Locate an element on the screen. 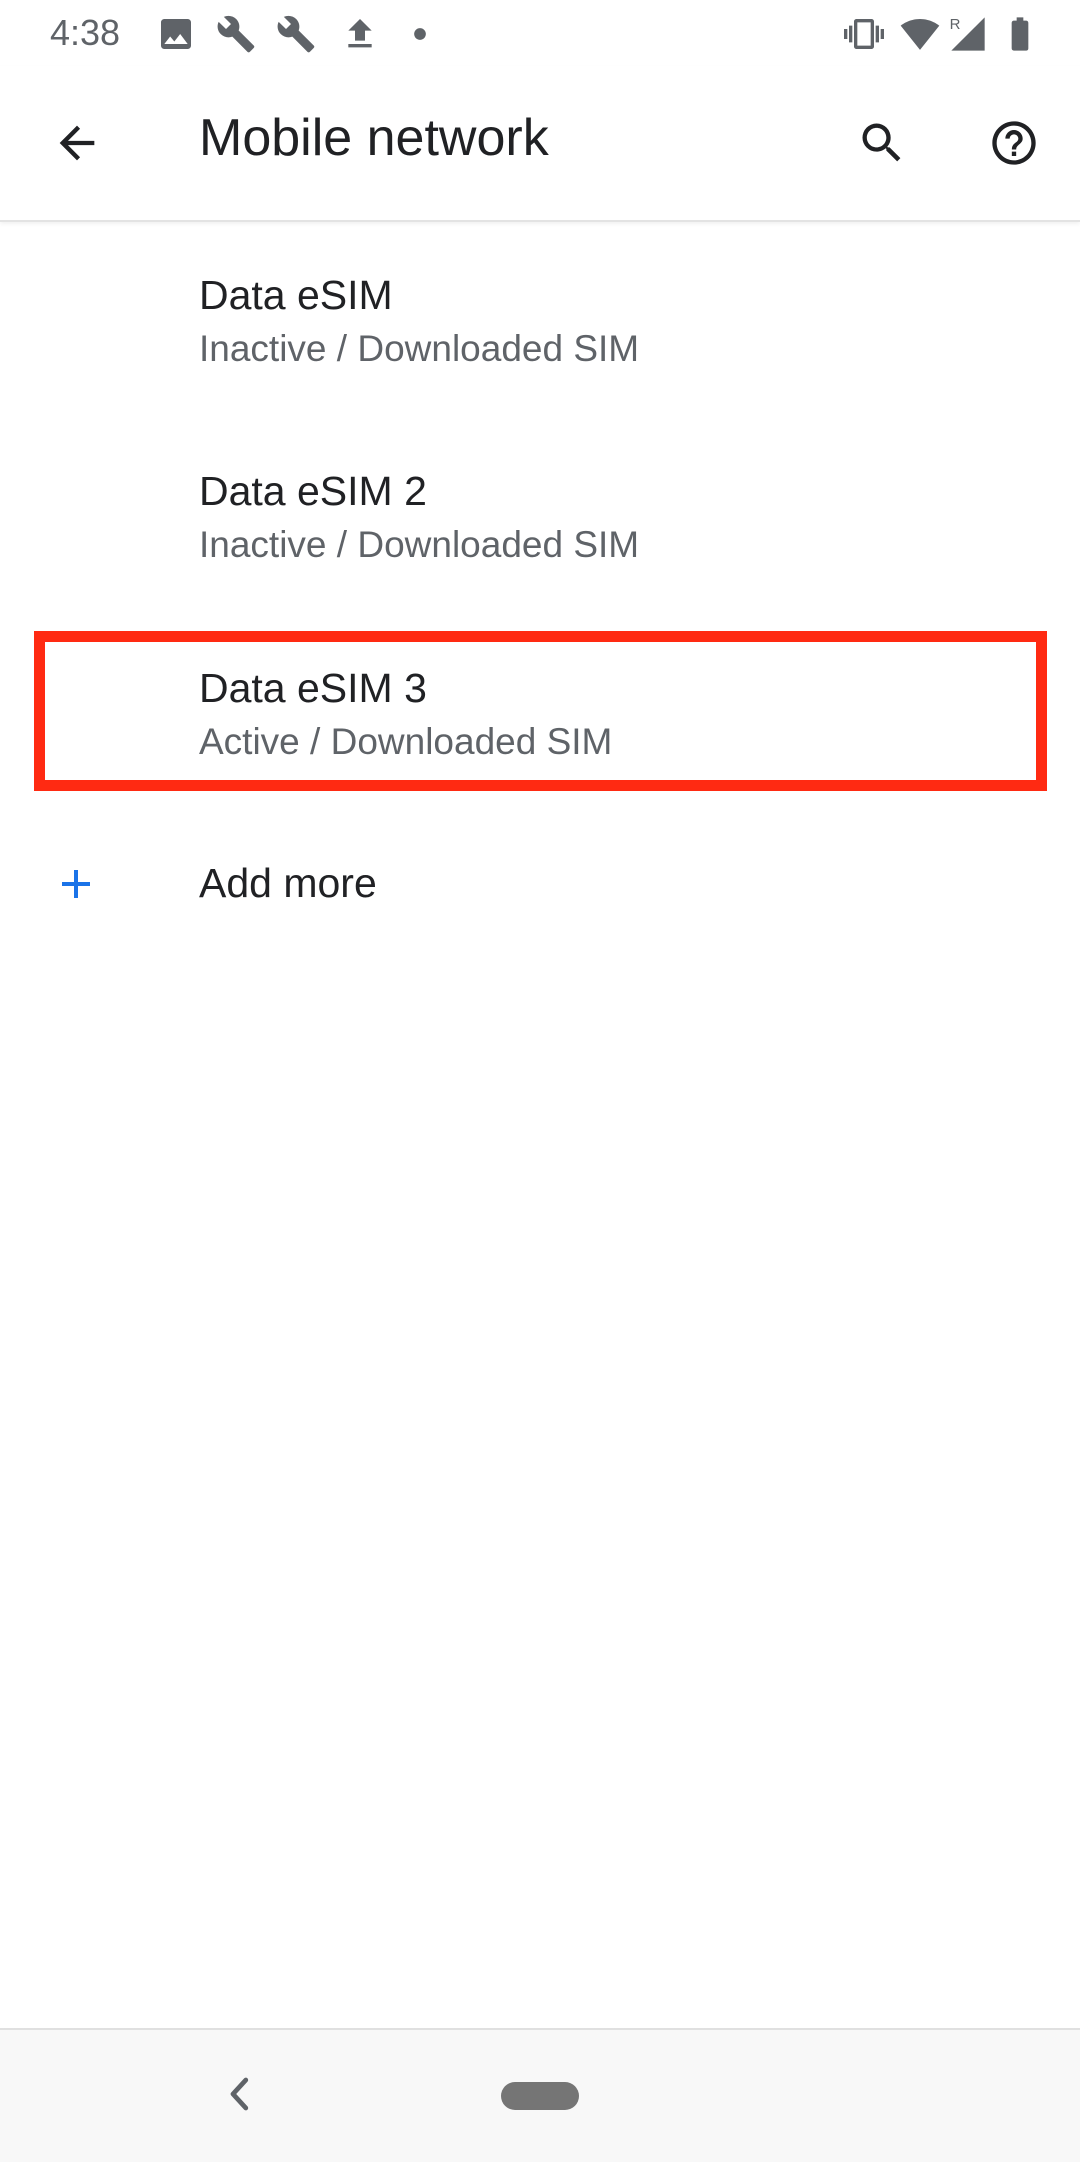 Image resolution: width=1080 pixels, height=2162 pixels. upload-icon is located at coordinates (360, 34).